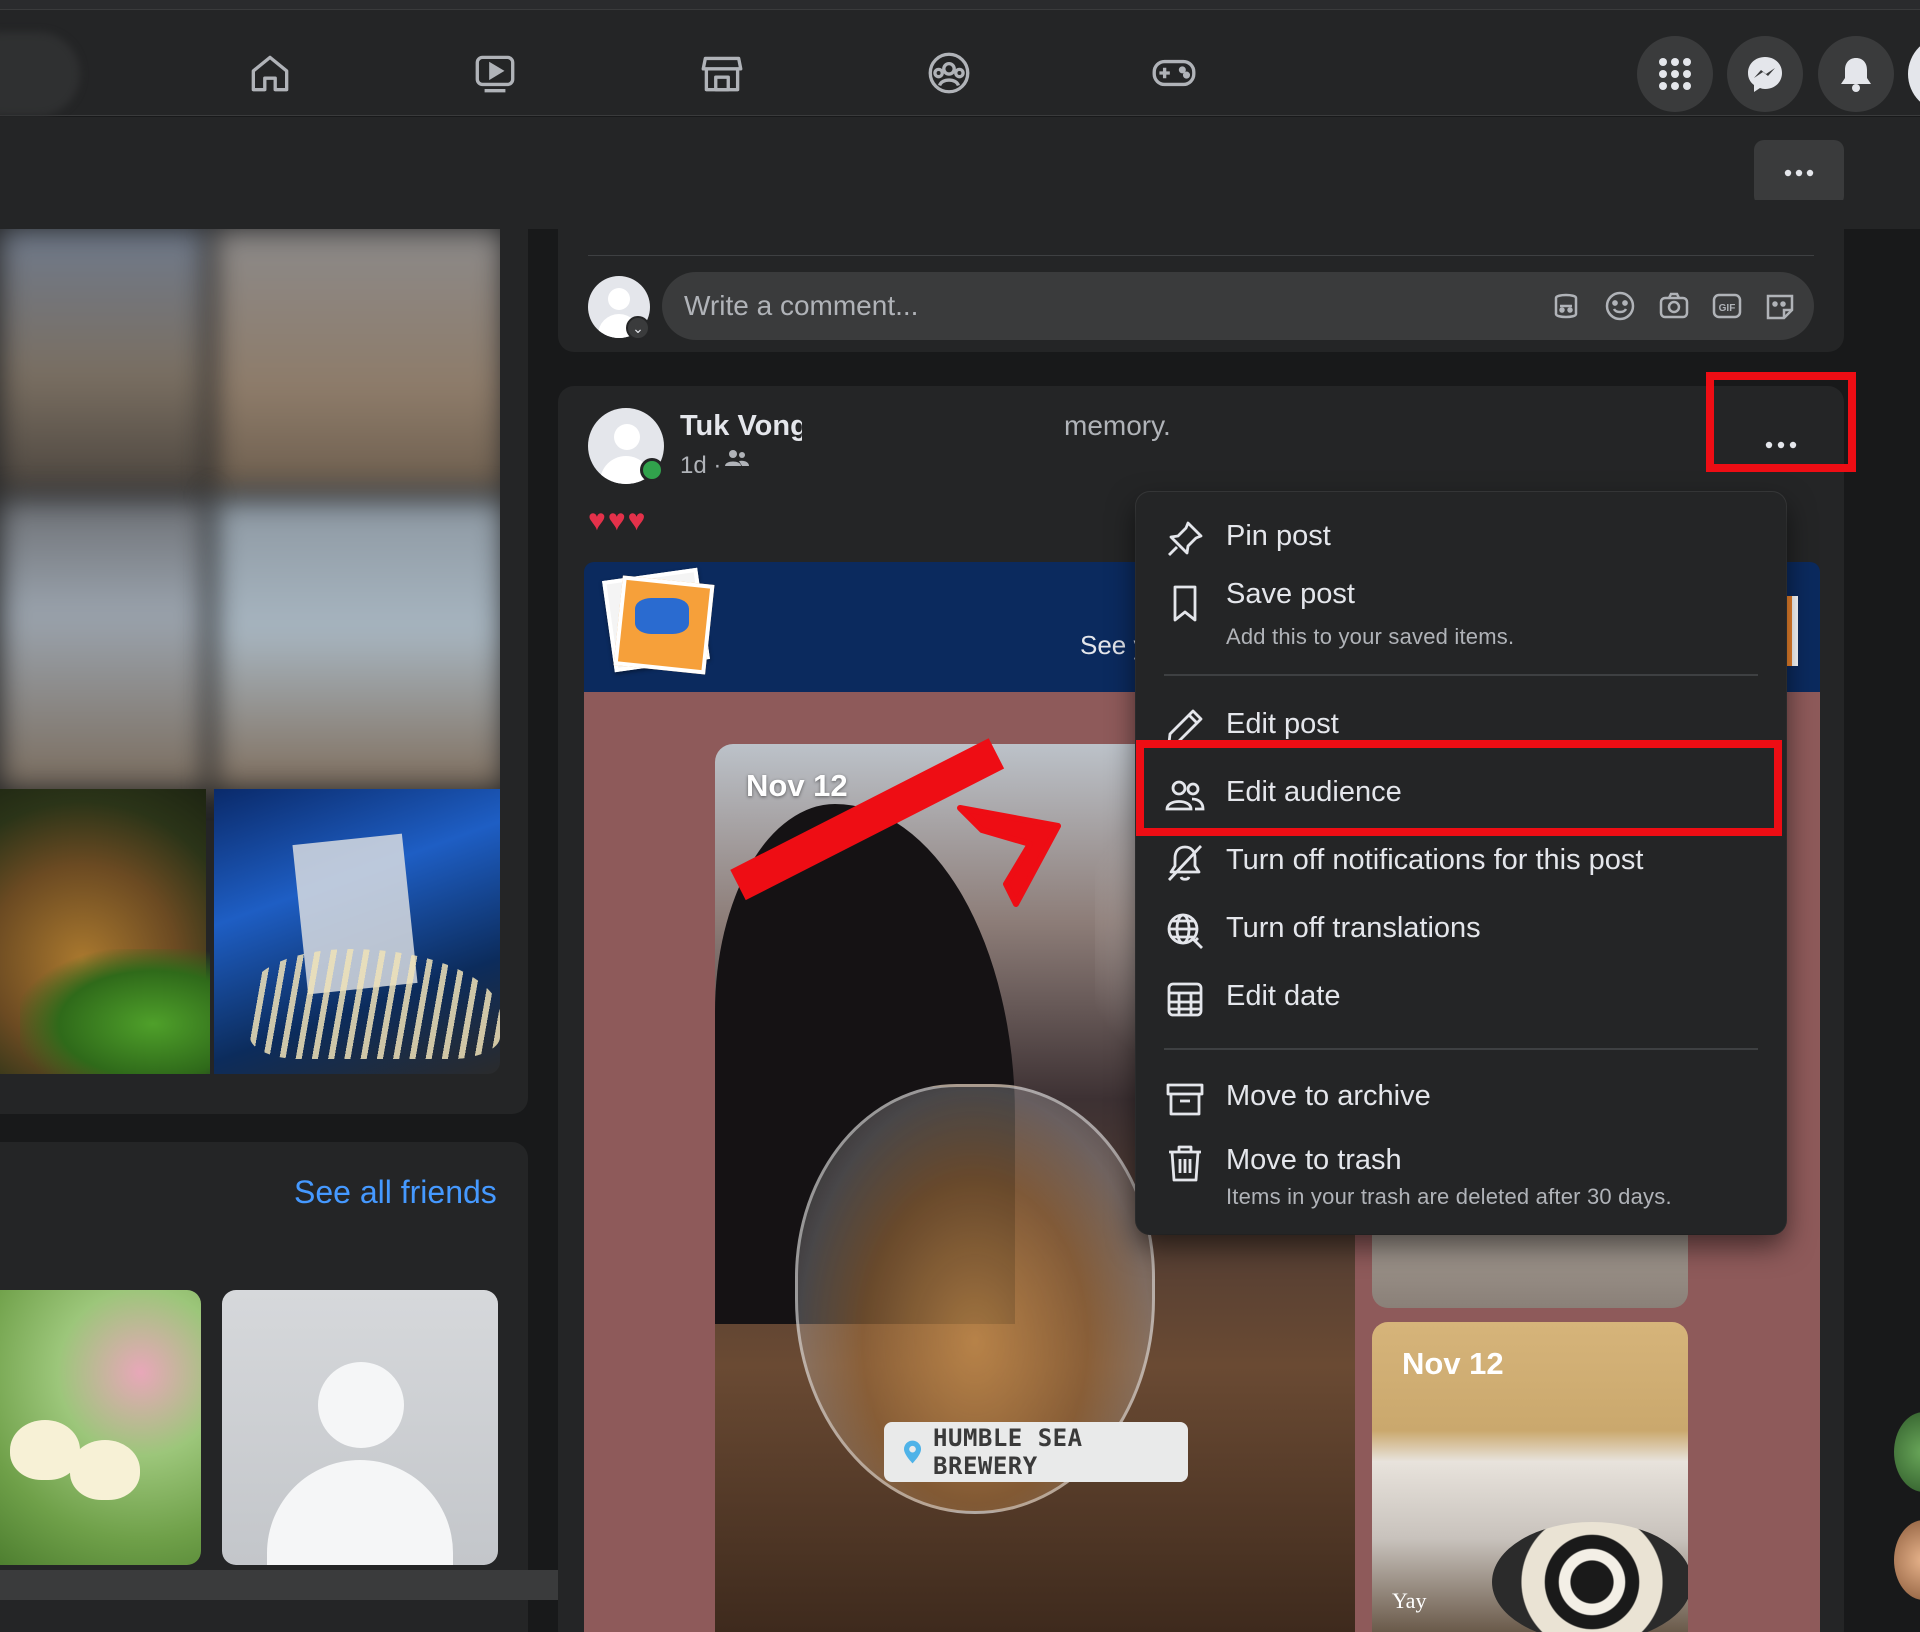 The image size is (1920, 1632). I want to click on nav-groups, so click(949, 73).